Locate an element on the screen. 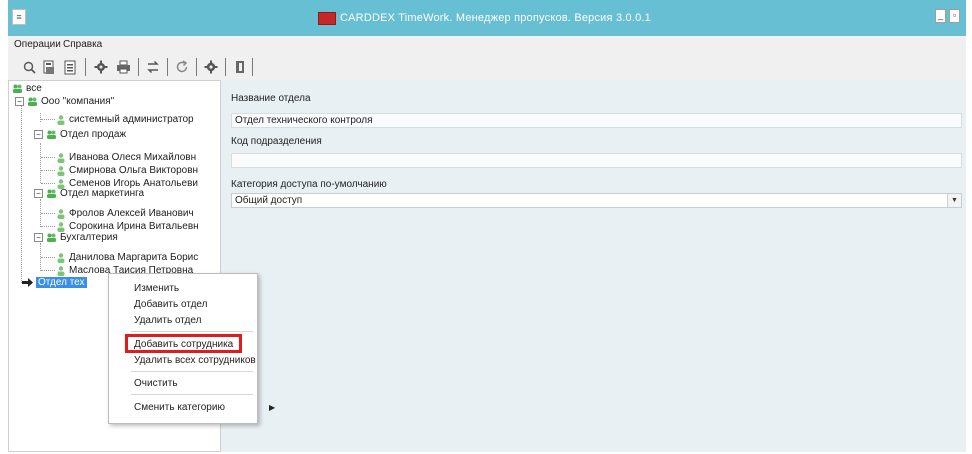 The image size is (972, 454). tree-node-admin: системный администратор is located at coordinates (125, 119).